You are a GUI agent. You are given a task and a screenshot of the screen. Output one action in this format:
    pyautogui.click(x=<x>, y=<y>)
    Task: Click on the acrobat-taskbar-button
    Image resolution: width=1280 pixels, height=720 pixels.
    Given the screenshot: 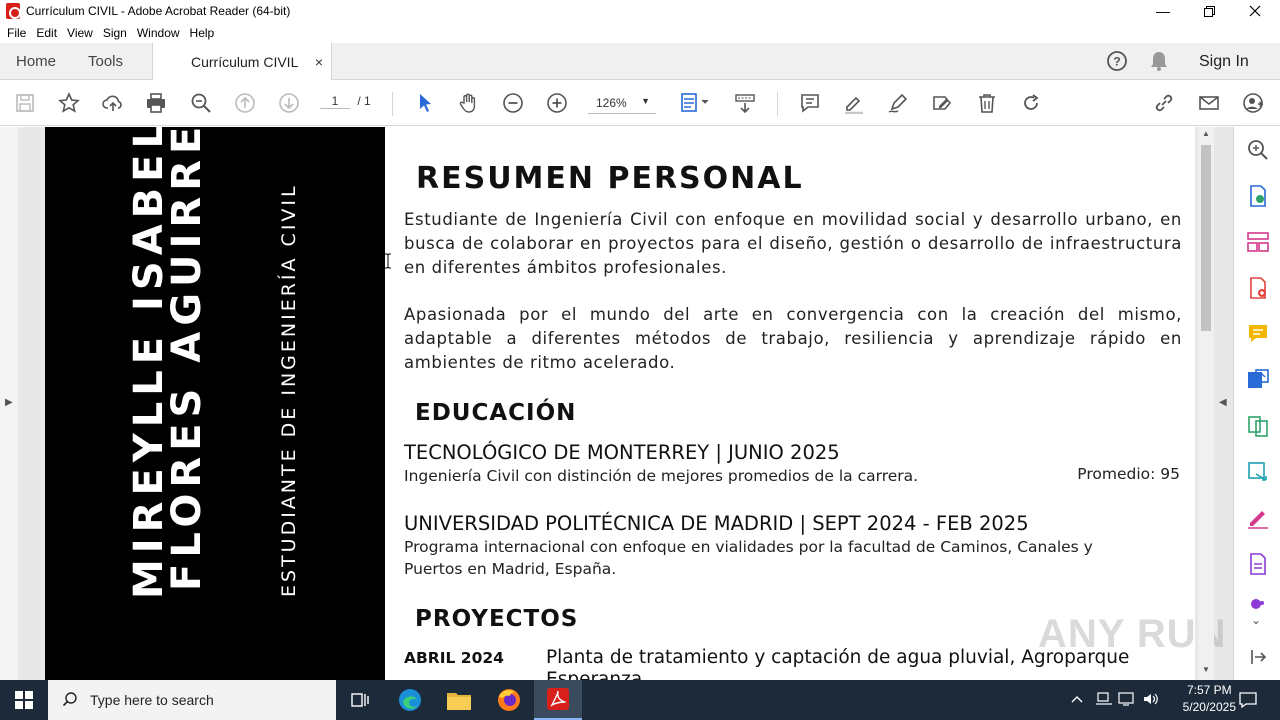 What is the action you would take?
    pyautogui.click(x=558, y=700)
    